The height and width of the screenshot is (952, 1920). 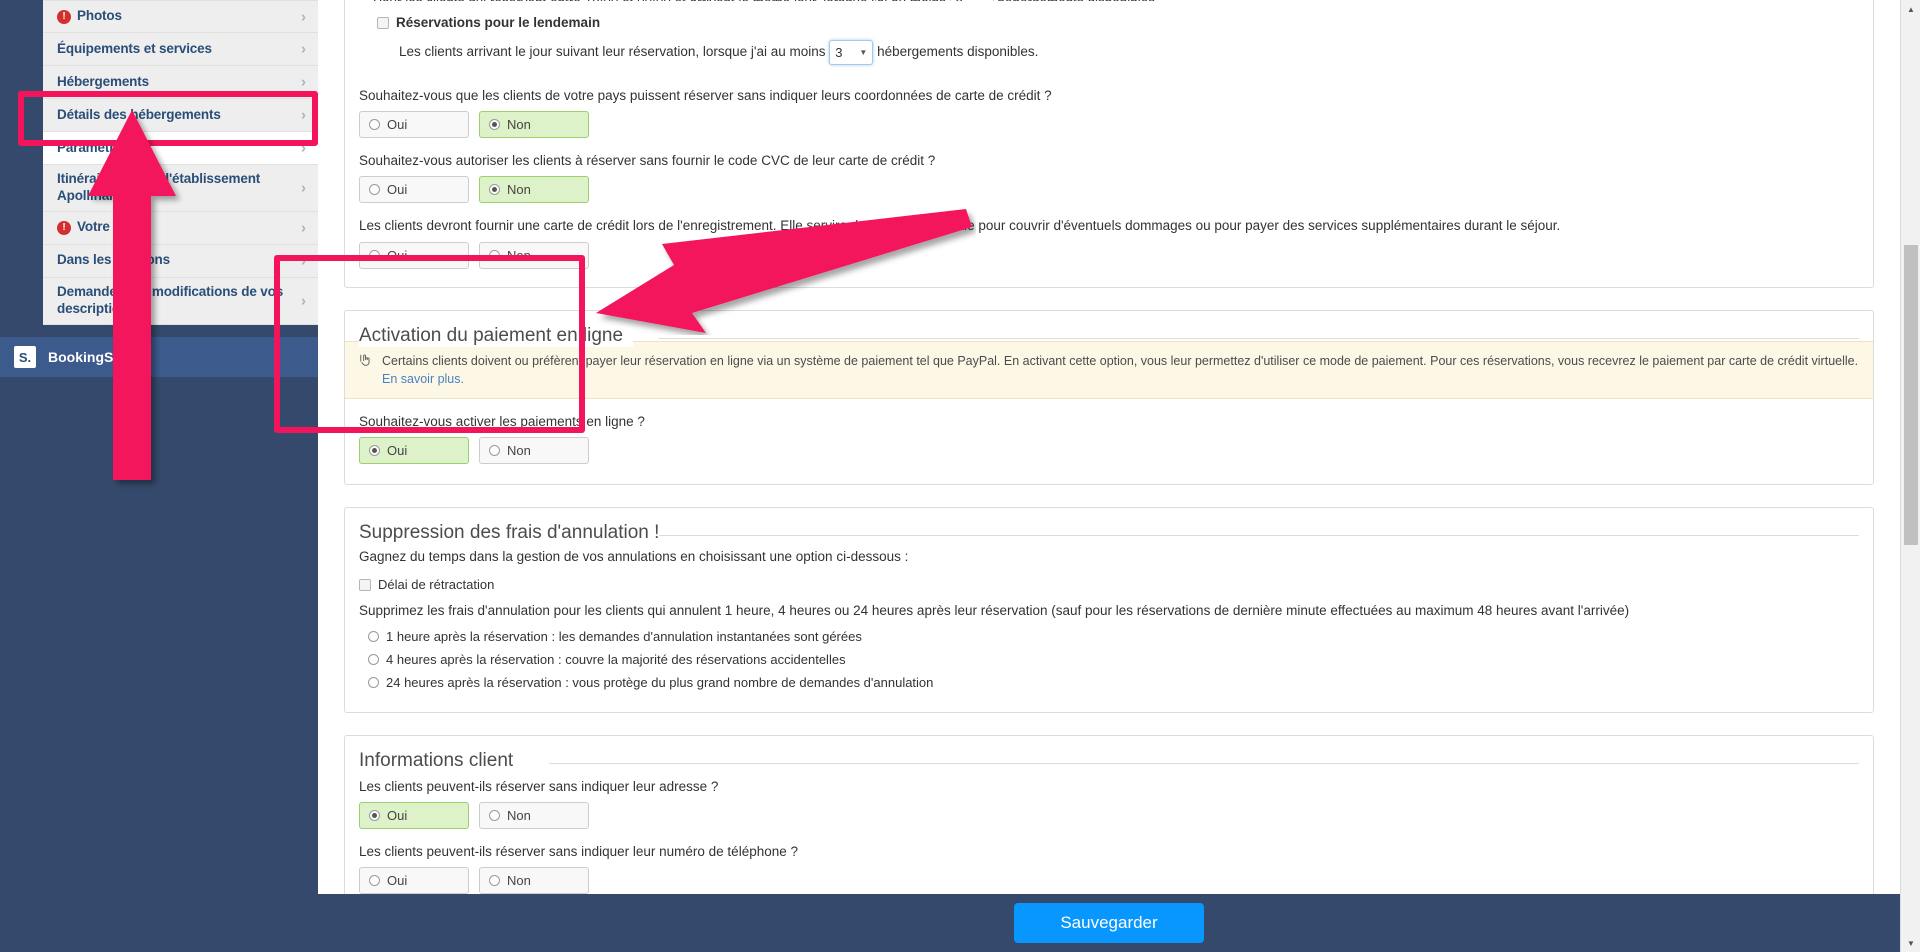 What do you see at coordinates (112, 227) in the screenshot?
I see `sidebar-item-label: Votre profil` at bounding box center [112, 227].